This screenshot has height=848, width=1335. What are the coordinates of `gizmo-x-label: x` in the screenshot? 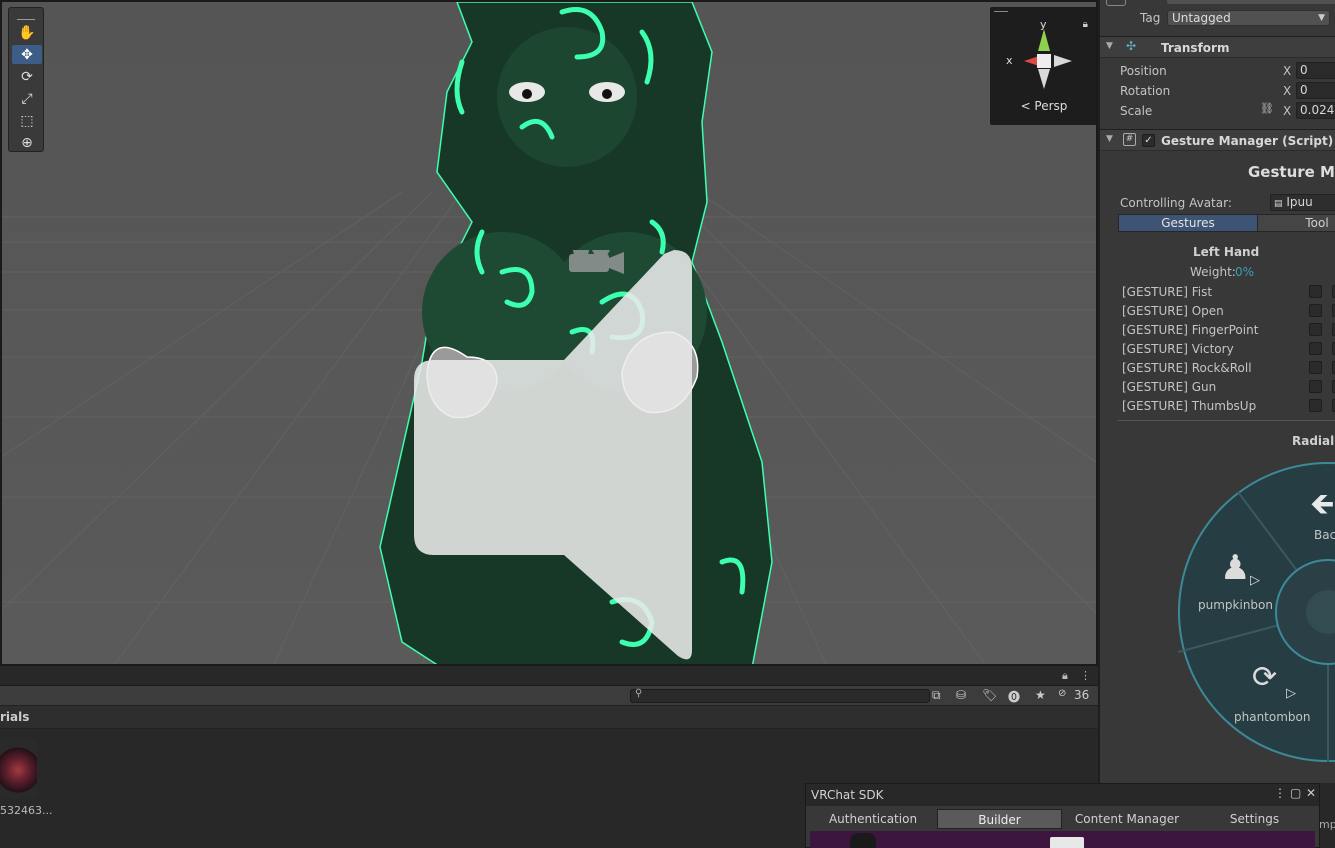 It's located at (1009, 60).